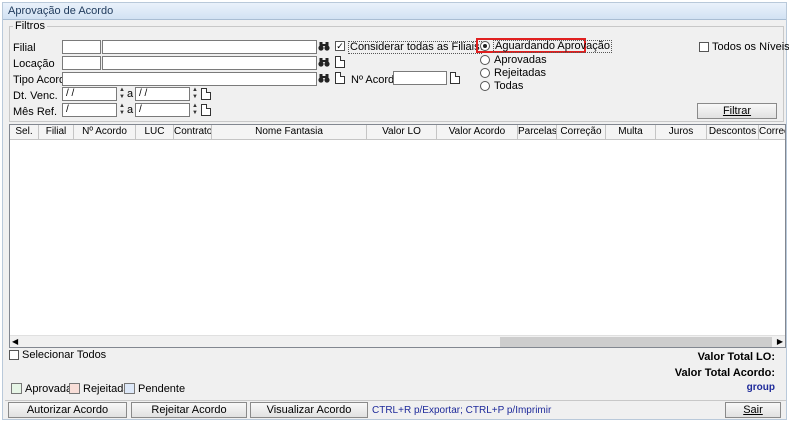 The height and width of the screenshot is (422, 789). Describe the element at coordinates (24, 132) in the screenshot. I see `column-header: Sel.` at that location.